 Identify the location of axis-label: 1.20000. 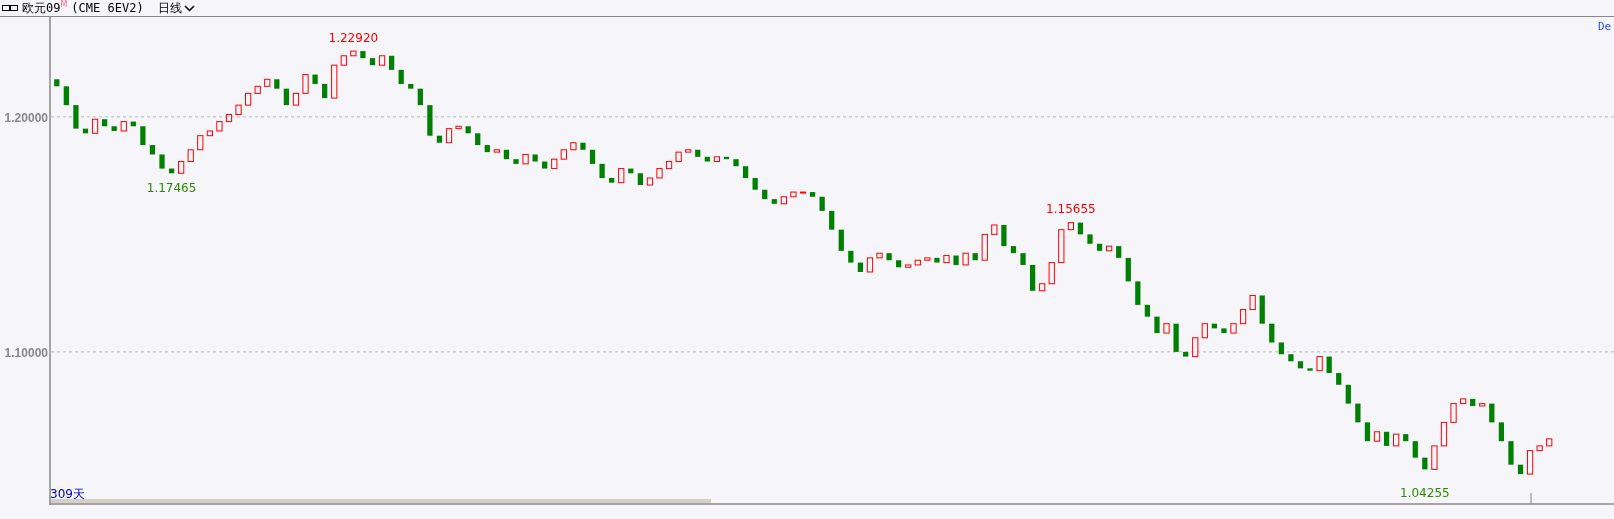
(26, 117).